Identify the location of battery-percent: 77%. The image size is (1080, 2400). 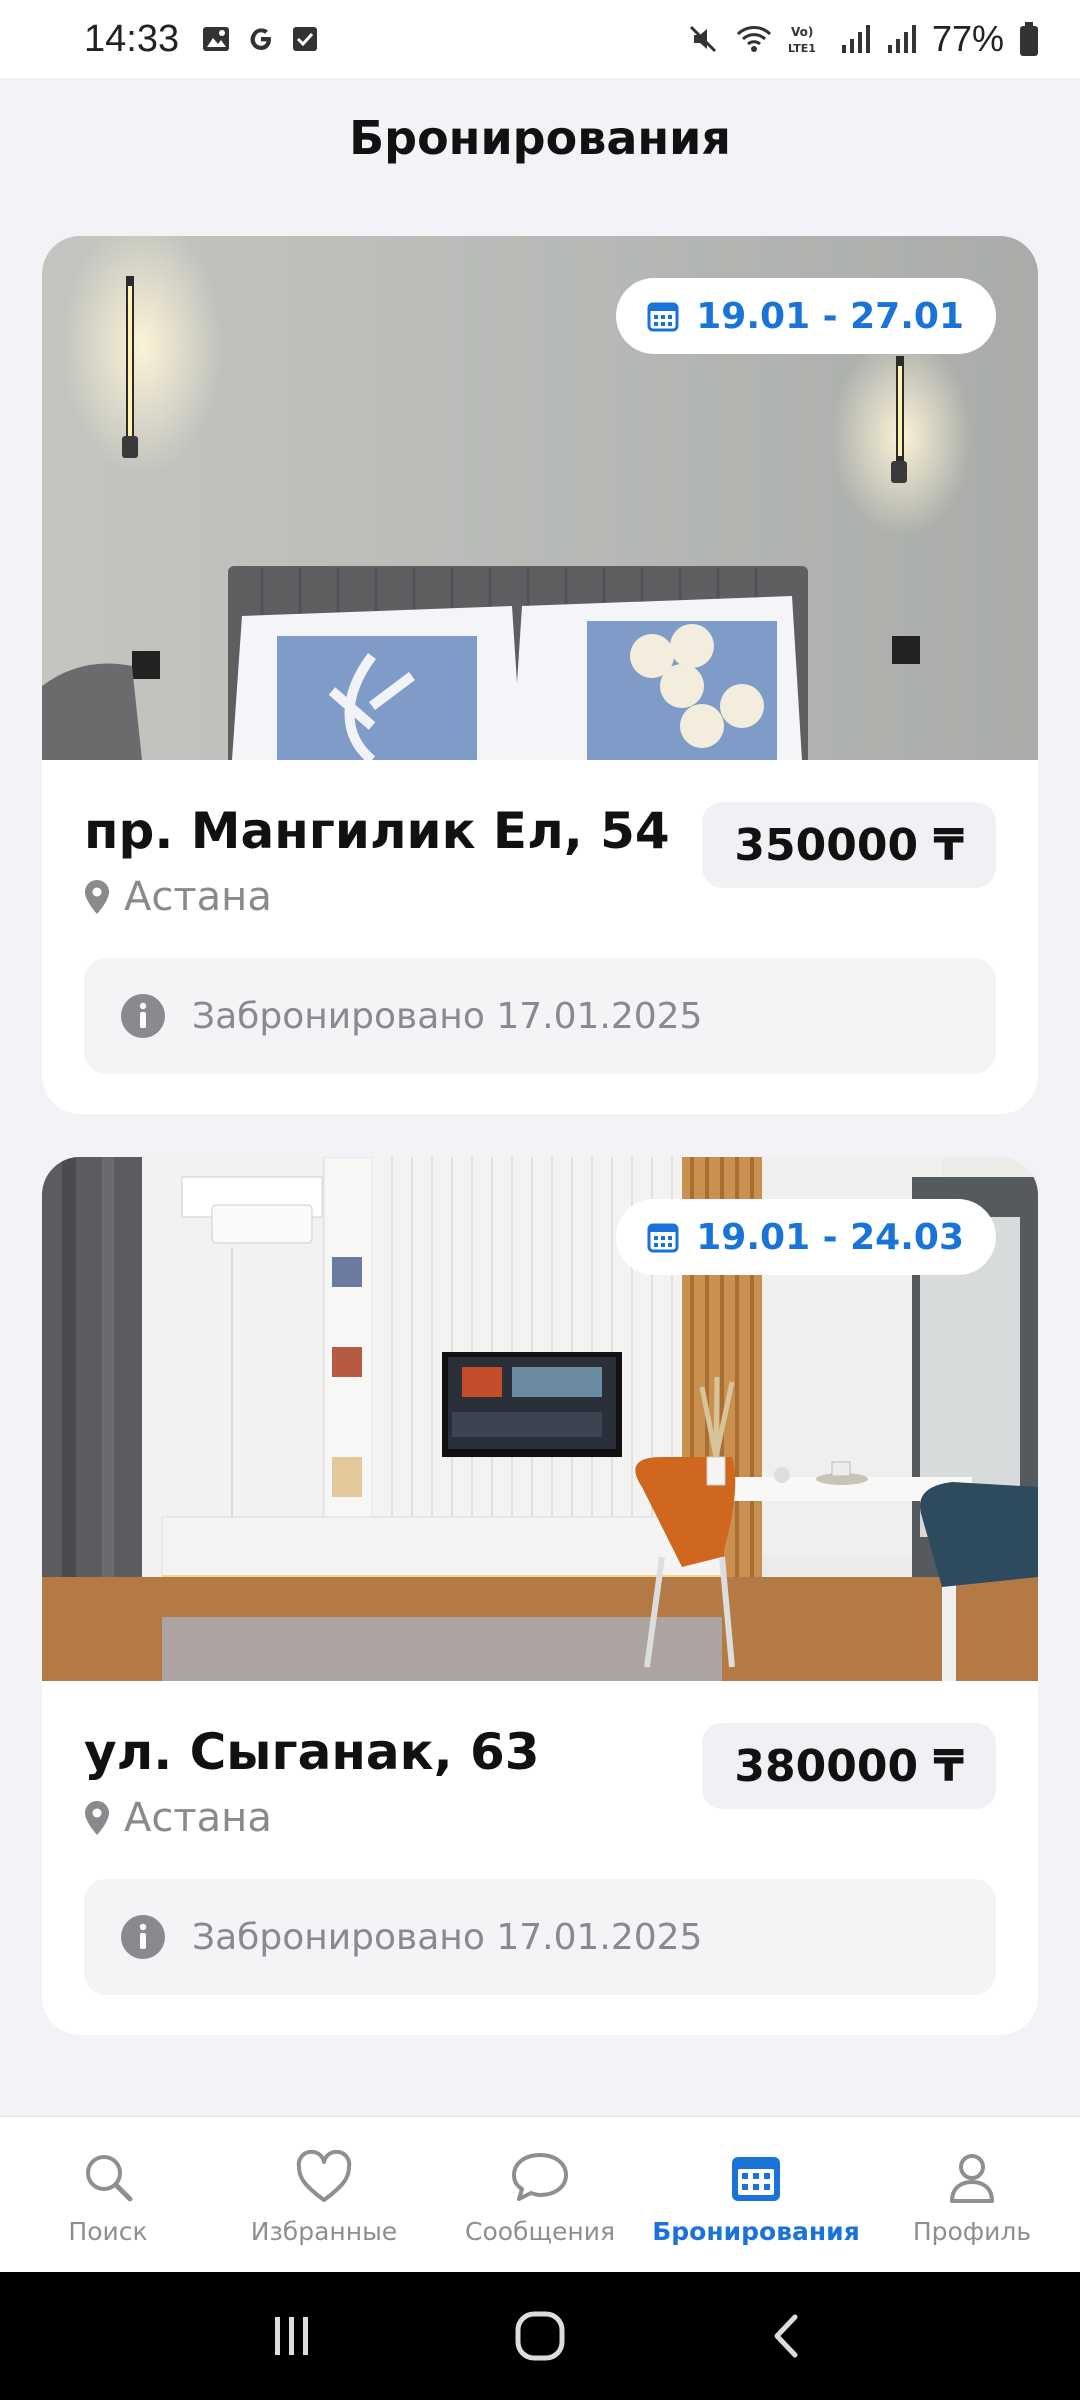
(967, 38).